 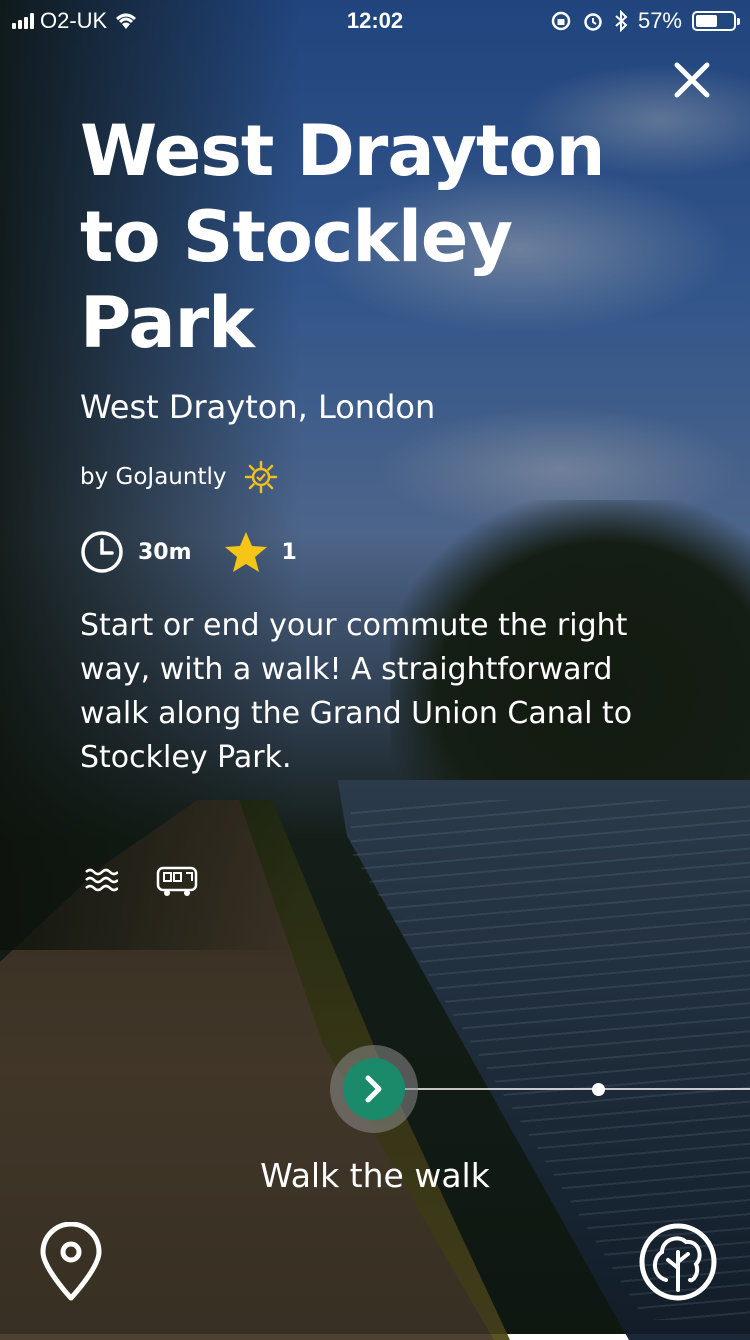 I want to click on rotation-lock-icon, so click(x=561, y=21).